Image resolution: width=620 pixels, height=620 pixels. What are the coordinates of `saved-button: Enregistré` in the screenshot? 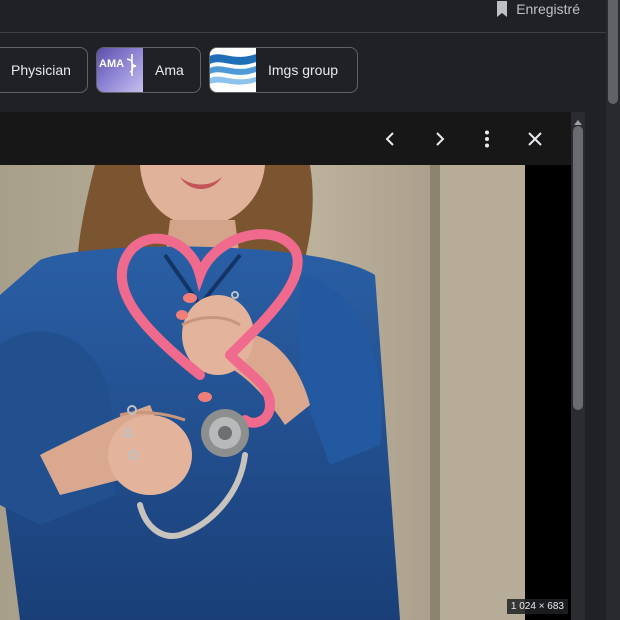 It's located at (538, 9).